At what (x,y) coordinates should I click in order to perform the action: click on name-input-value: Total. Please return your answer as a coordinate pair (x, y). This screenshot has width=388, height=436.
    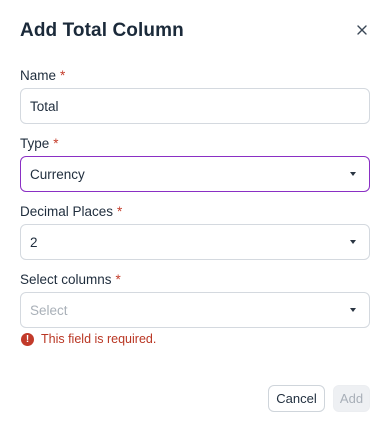
    Looking at the image, I should click on (44, 106).